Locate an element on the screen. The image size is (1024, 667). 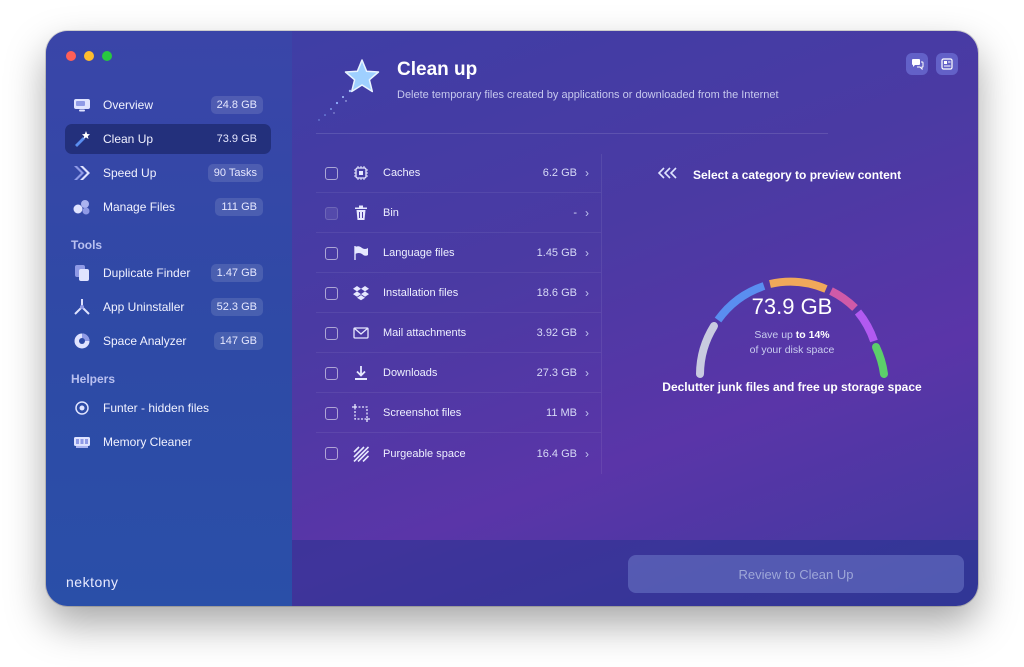
category-row-downloads: Downloads 27.3 GB › is located at coordinates (458, 373).